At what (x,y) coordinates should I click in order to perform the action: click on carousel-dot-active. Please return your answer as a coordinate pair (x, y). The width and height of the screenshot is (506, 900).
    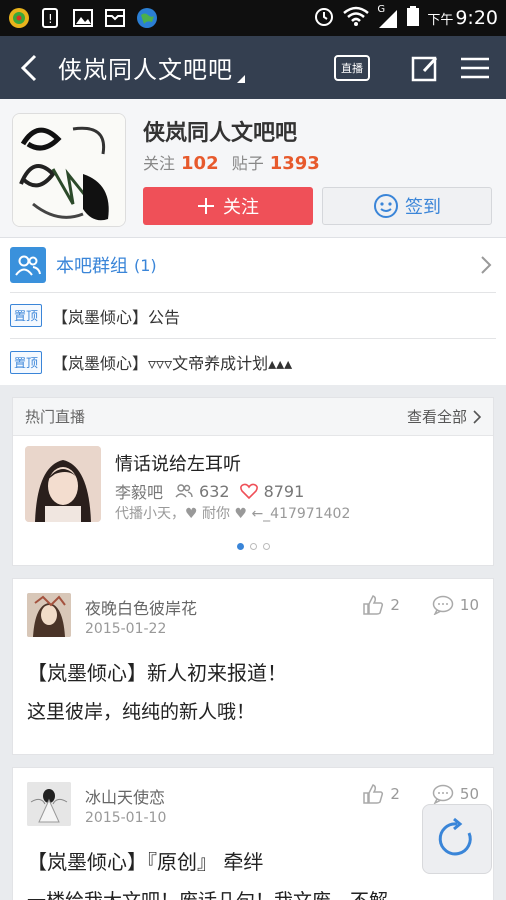
    Looking at the image, I should click on (240, 546).